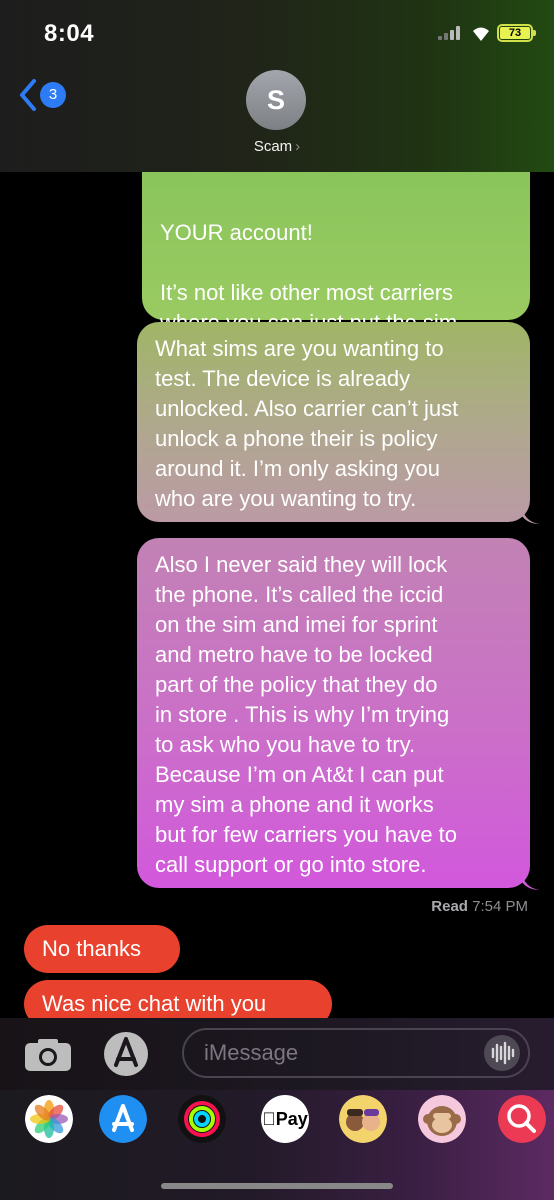 The width and height of the screenshot is (554, 1200). What do you see at coordinates (48, 1055) in the screenshot?
I see `camera-icon` at bounding box center [48, 1055].